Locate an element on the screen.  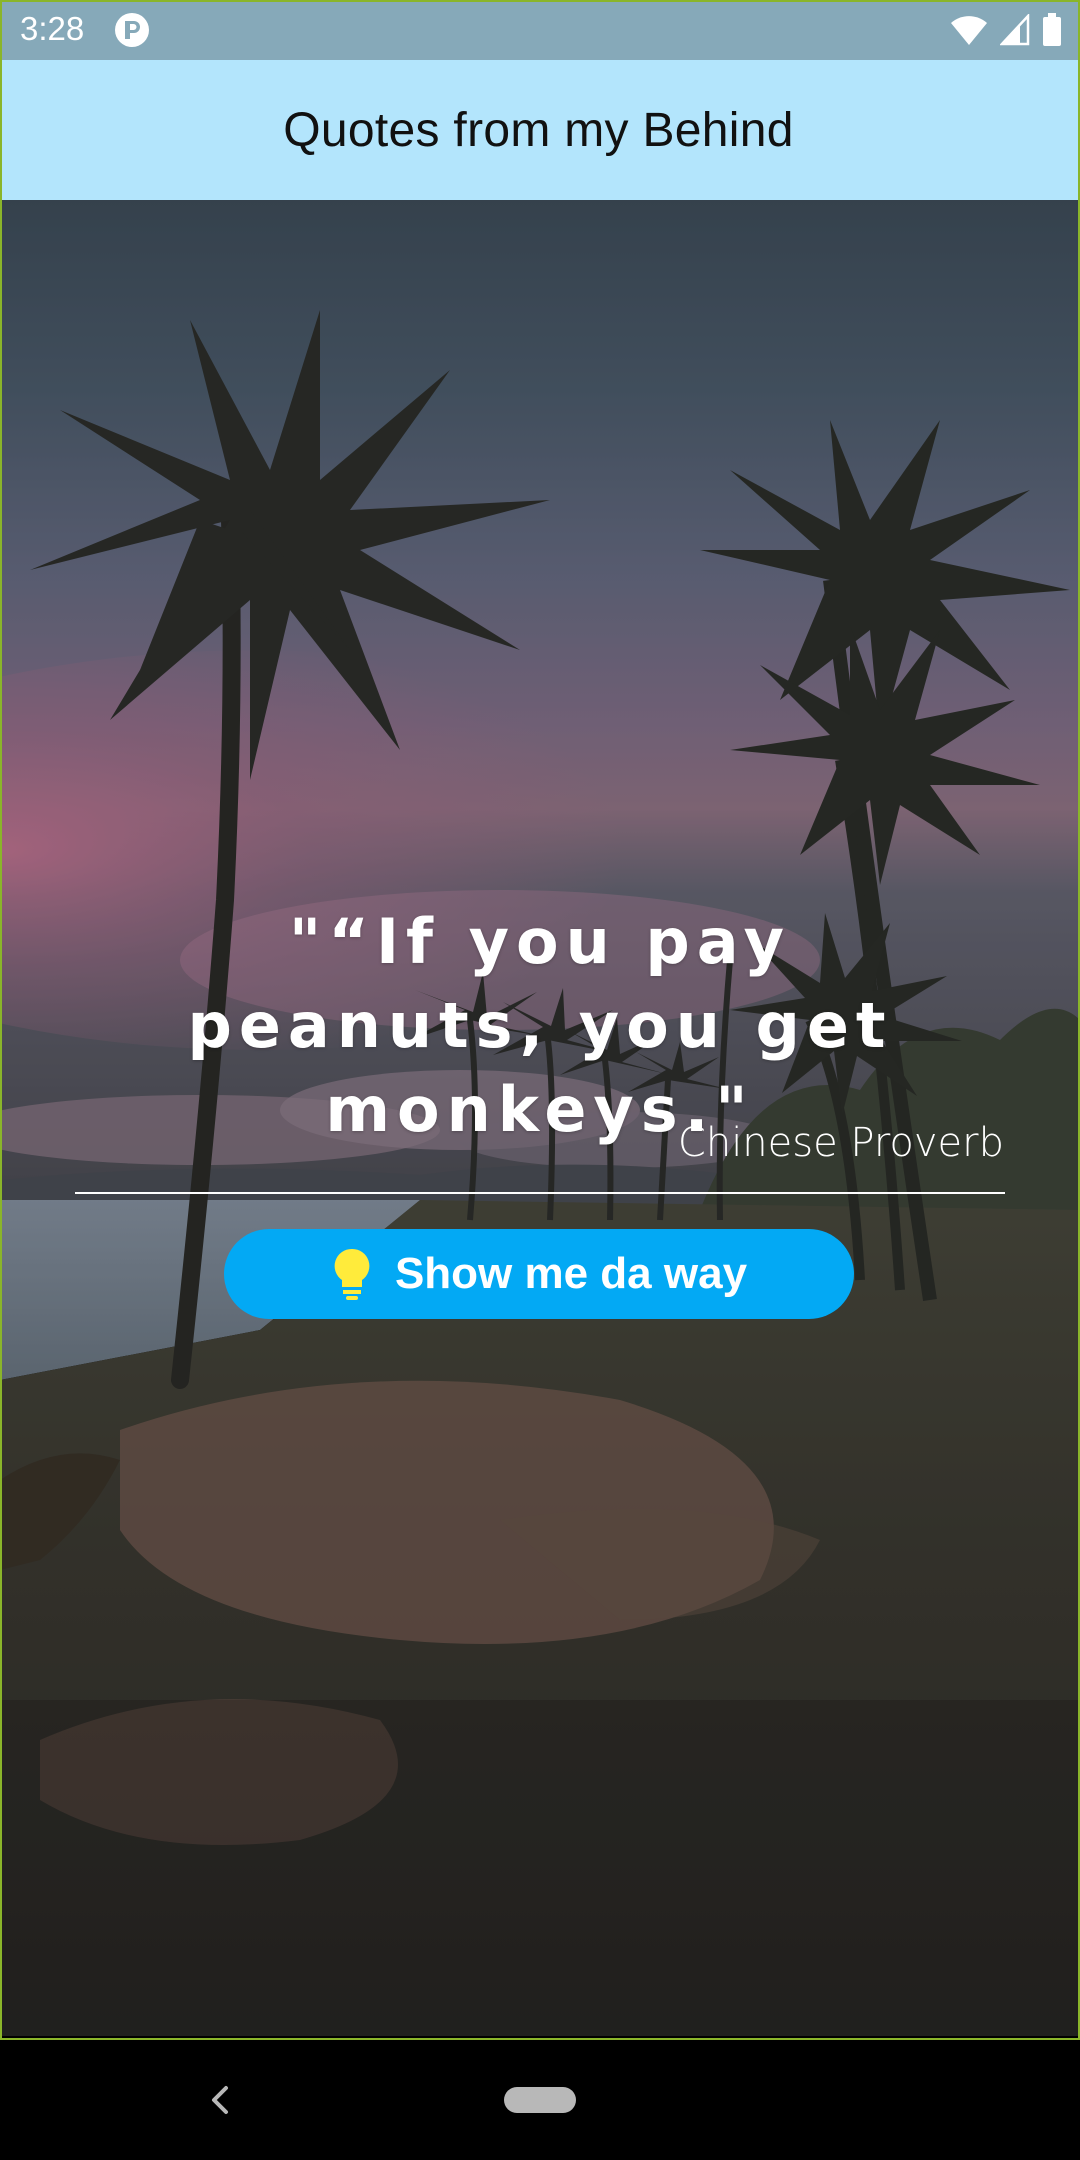
app-bar: Quotes from my Behind is located at coordinates (540, 130).